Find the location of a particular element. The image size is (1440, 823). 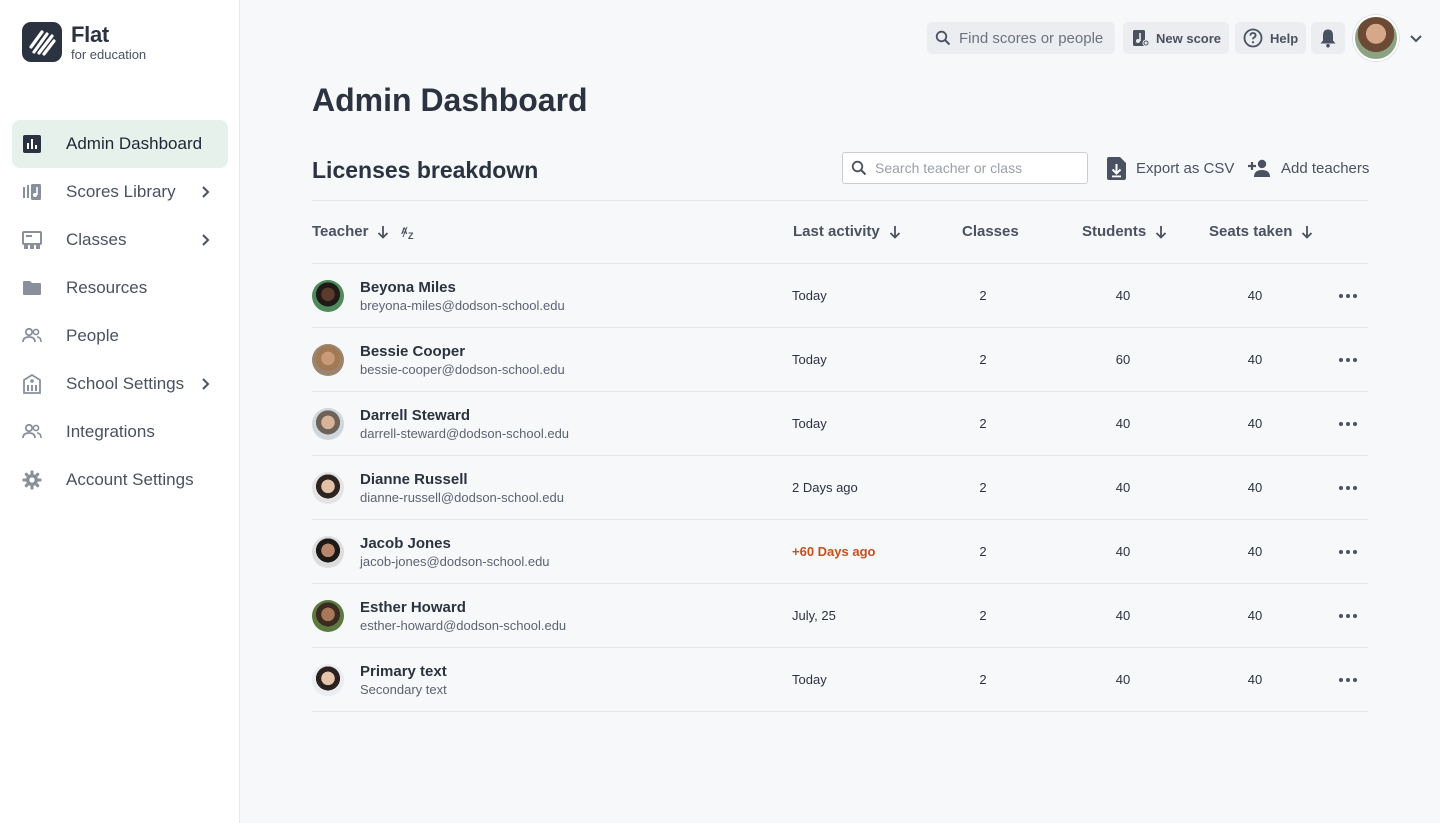

global-search-input is located at coordinates (1034, 38).